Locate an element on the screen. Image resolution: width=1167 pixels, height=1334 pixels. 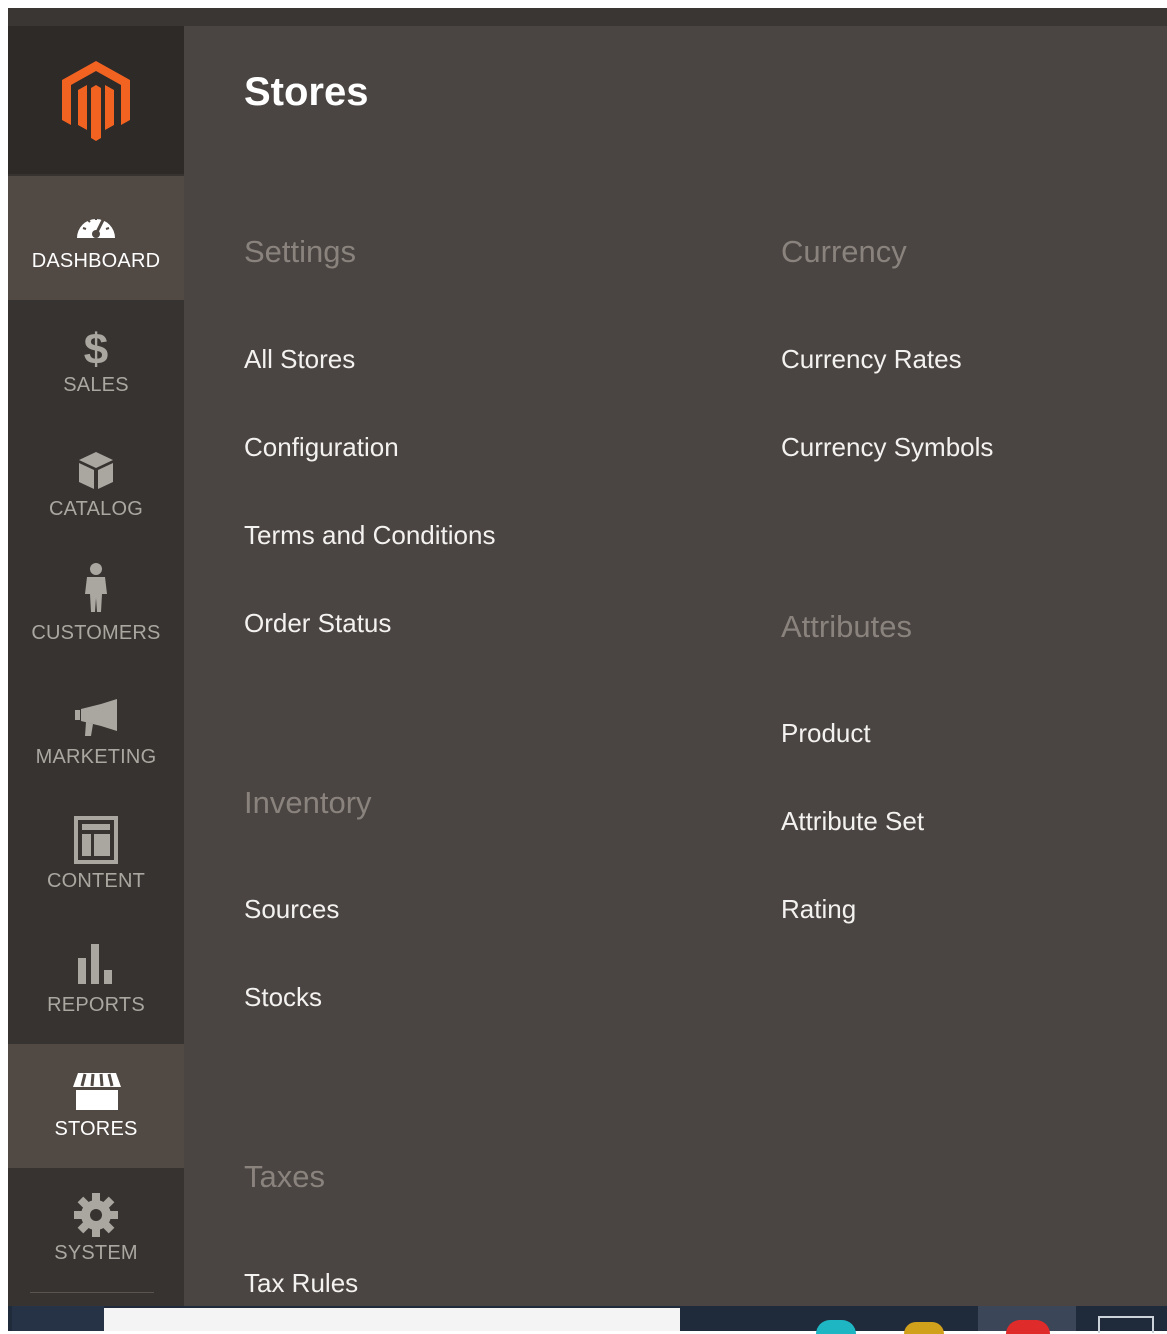
sidebar-item-dashboard: DASHBOARD is located at coordinates (96, 238).